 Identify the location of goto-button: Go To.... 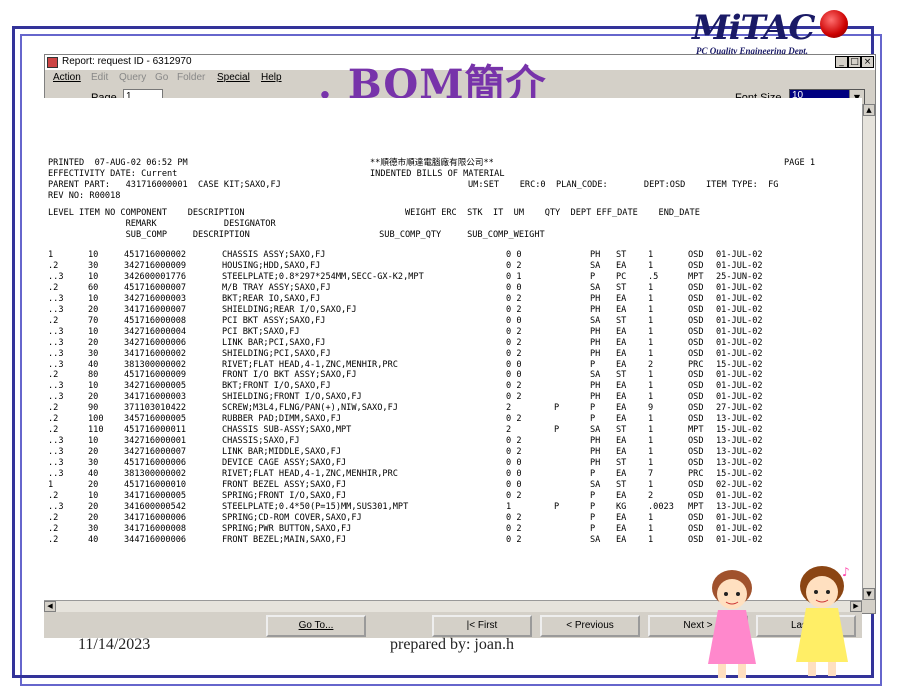
(316, 626).